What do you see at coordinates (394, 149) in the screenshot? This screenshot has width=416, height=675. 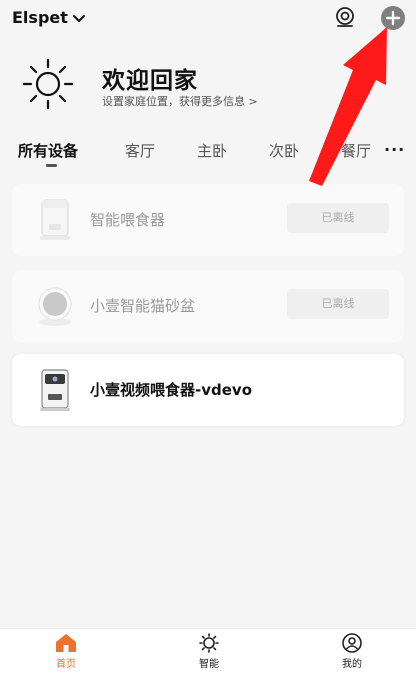 I see `more-rooms-button: ···` at bounding box center [394, 149].